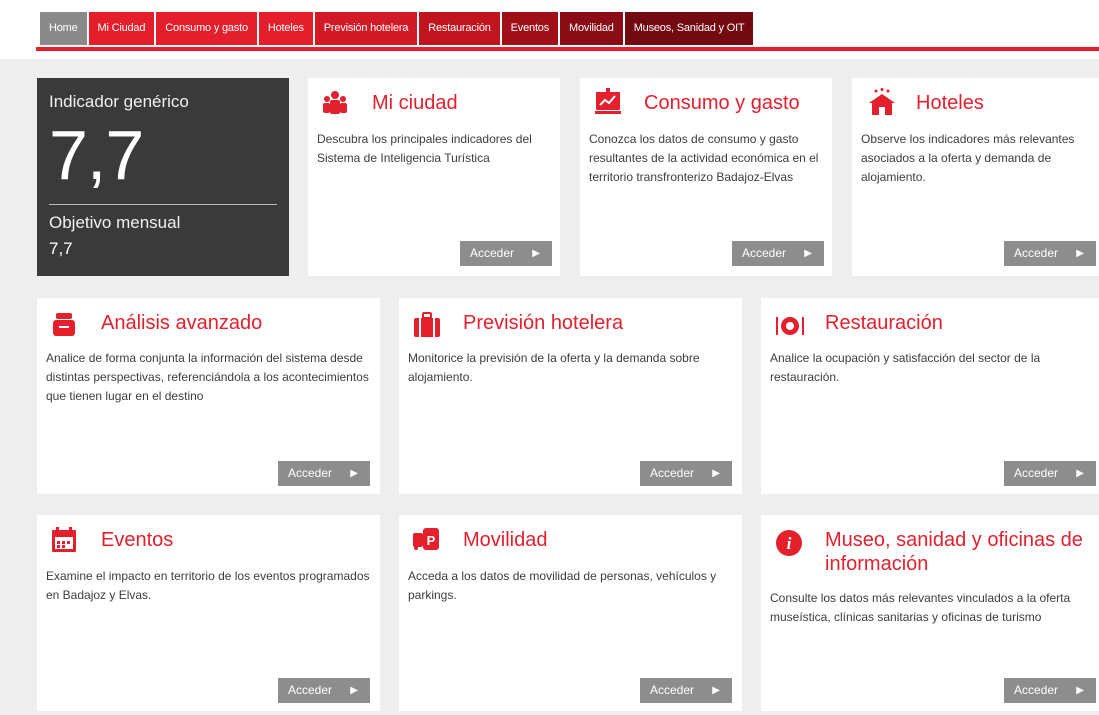  Describe the element at coordinates (789, 327) in the screenshot. I see `dining-icon` at that location.